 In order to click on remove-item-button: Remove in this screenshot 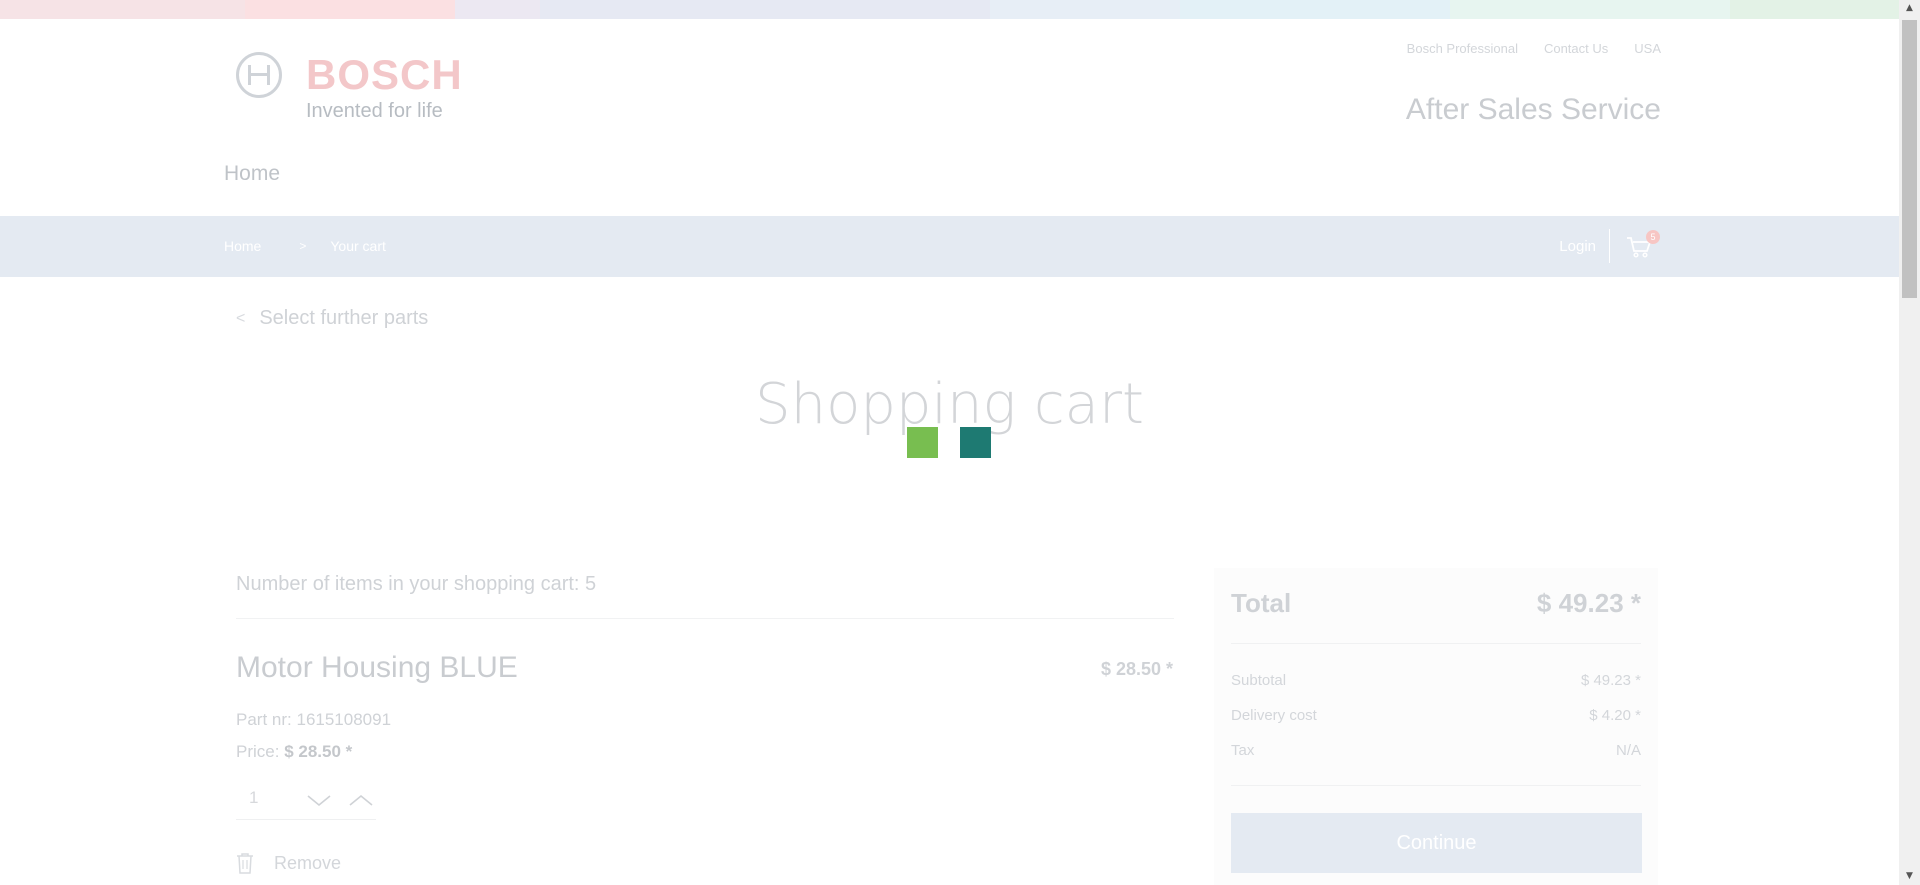, I will do `click(288, 863)`.